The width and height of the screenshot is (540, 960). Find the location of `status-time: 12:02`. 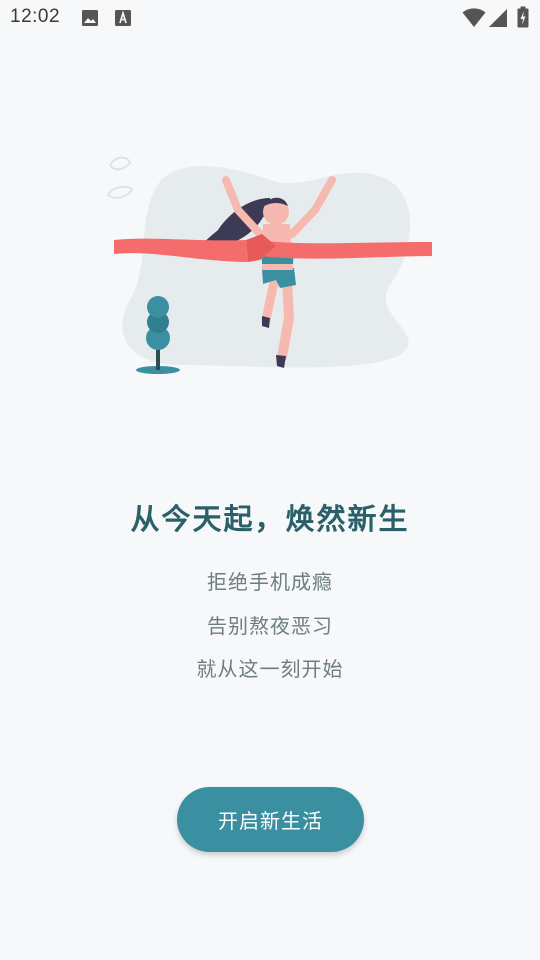

status-time: 12:02 is located at coordinates (35, 16).